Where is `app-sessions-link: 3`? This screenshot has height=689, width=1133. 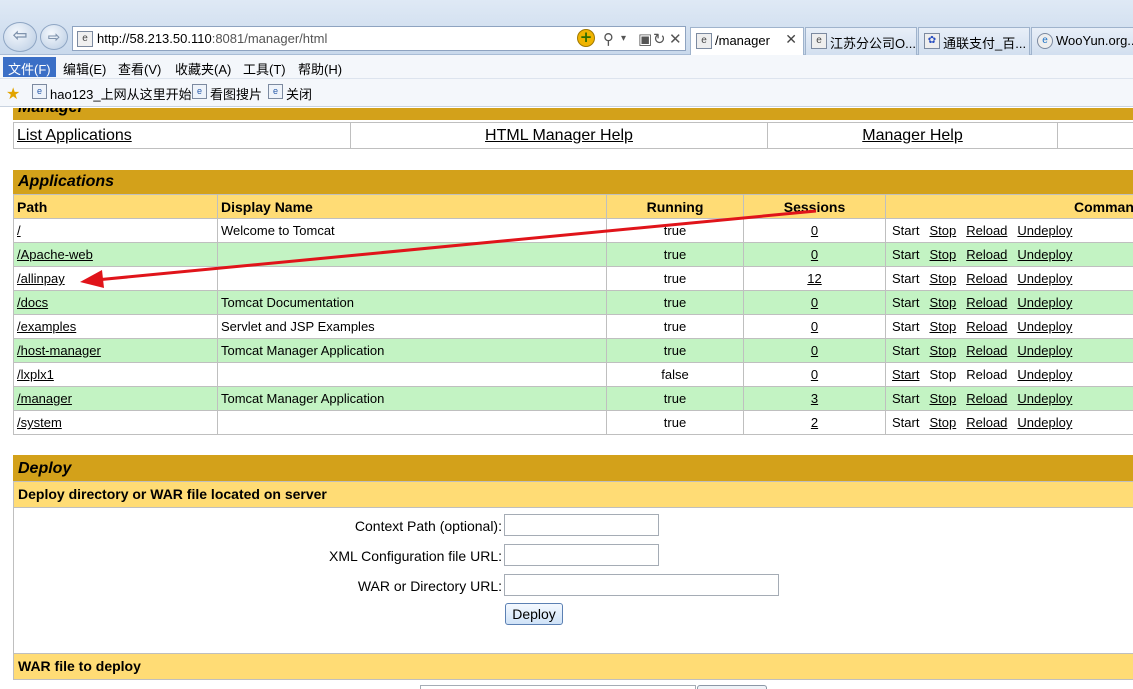 app-sessions-link: 3 is located at coordinates (814, 398).